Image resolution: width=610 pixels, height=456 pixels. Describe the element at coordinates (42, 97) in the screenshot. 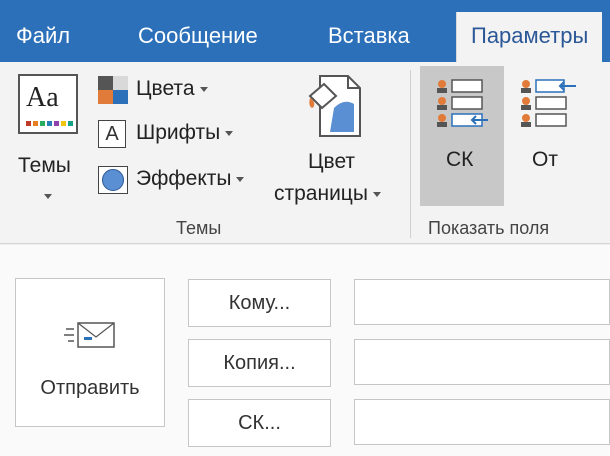

I see `theme-preview-text: Aa` at that location.